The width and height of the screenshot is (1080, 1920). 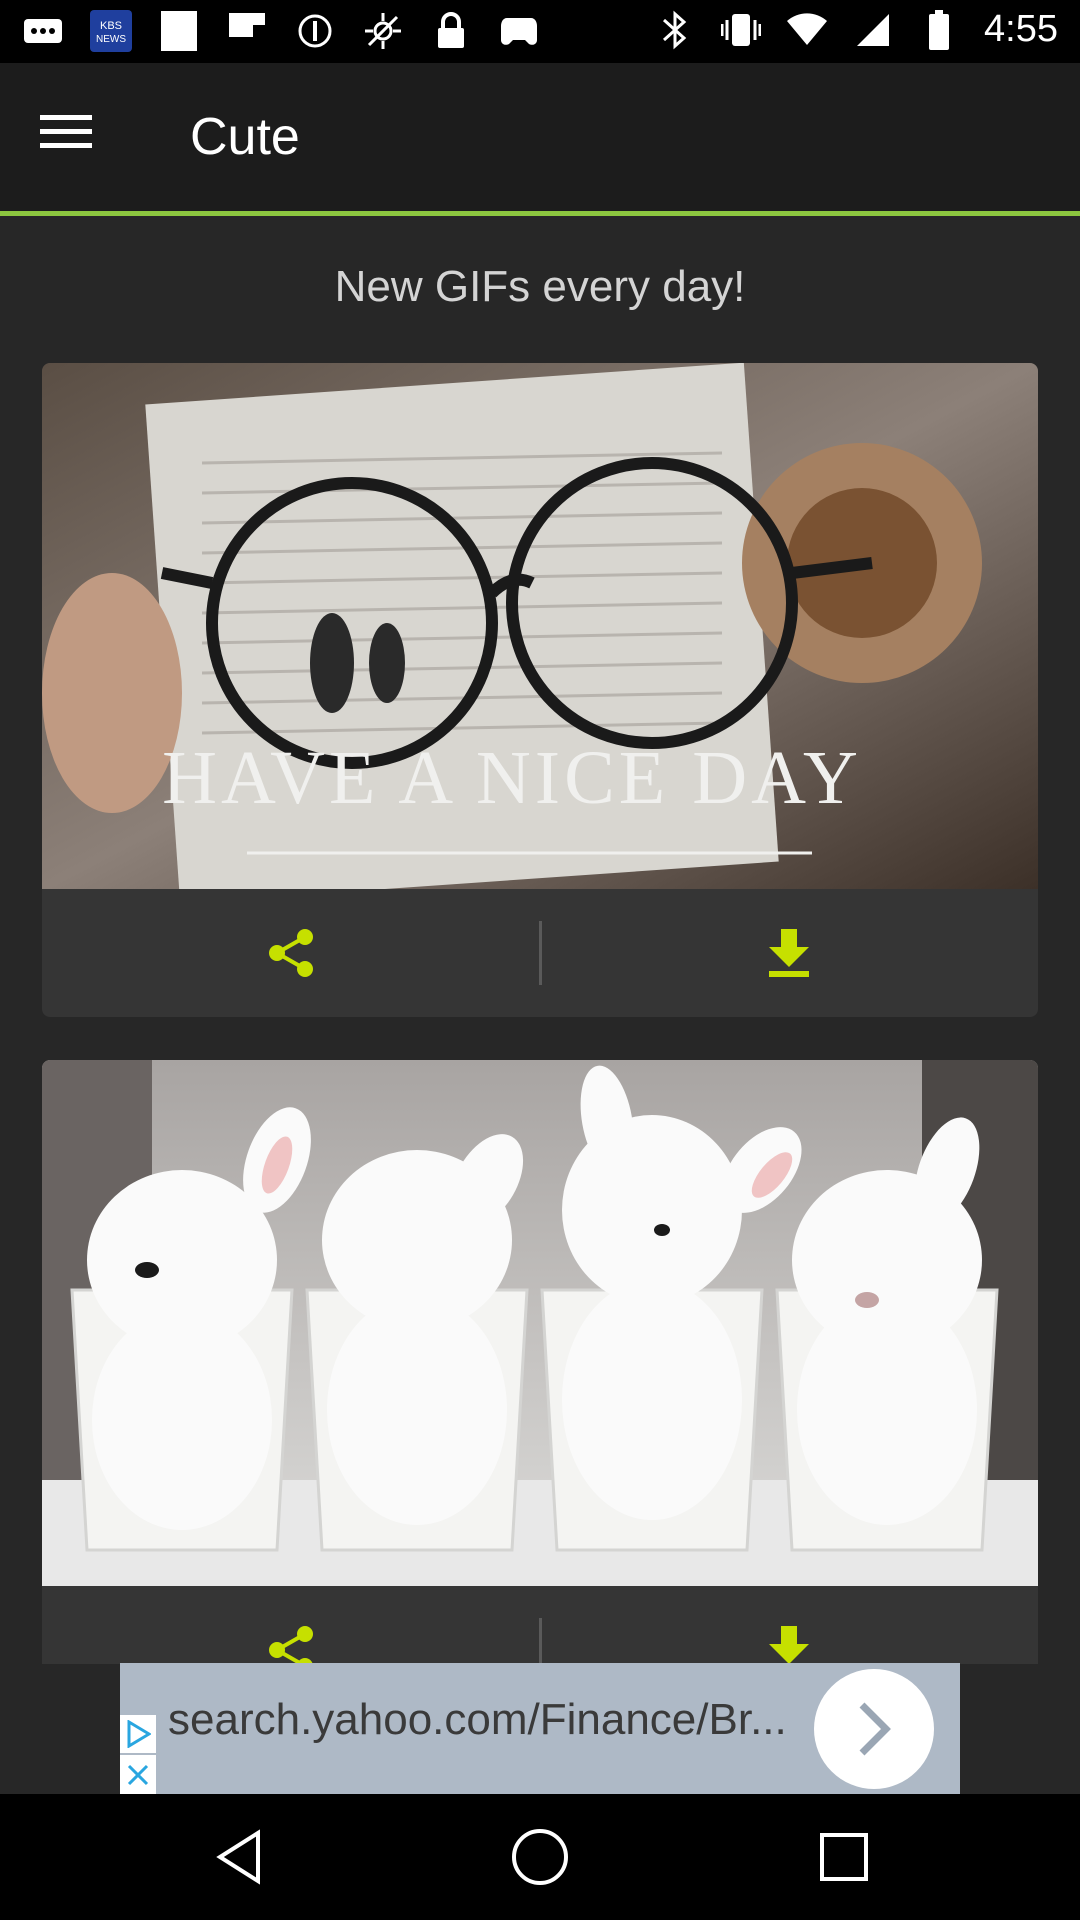 What do you see at coordinates (519, 31) in the screenshot?
I see `game-controller-icon` at bounding box center [519, 31].